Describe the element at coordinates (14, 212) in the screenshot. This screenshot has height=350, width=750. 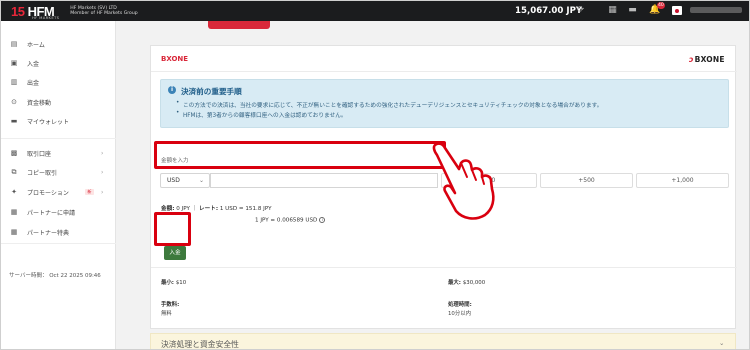
I see `partner-icon: ▦` at that location.